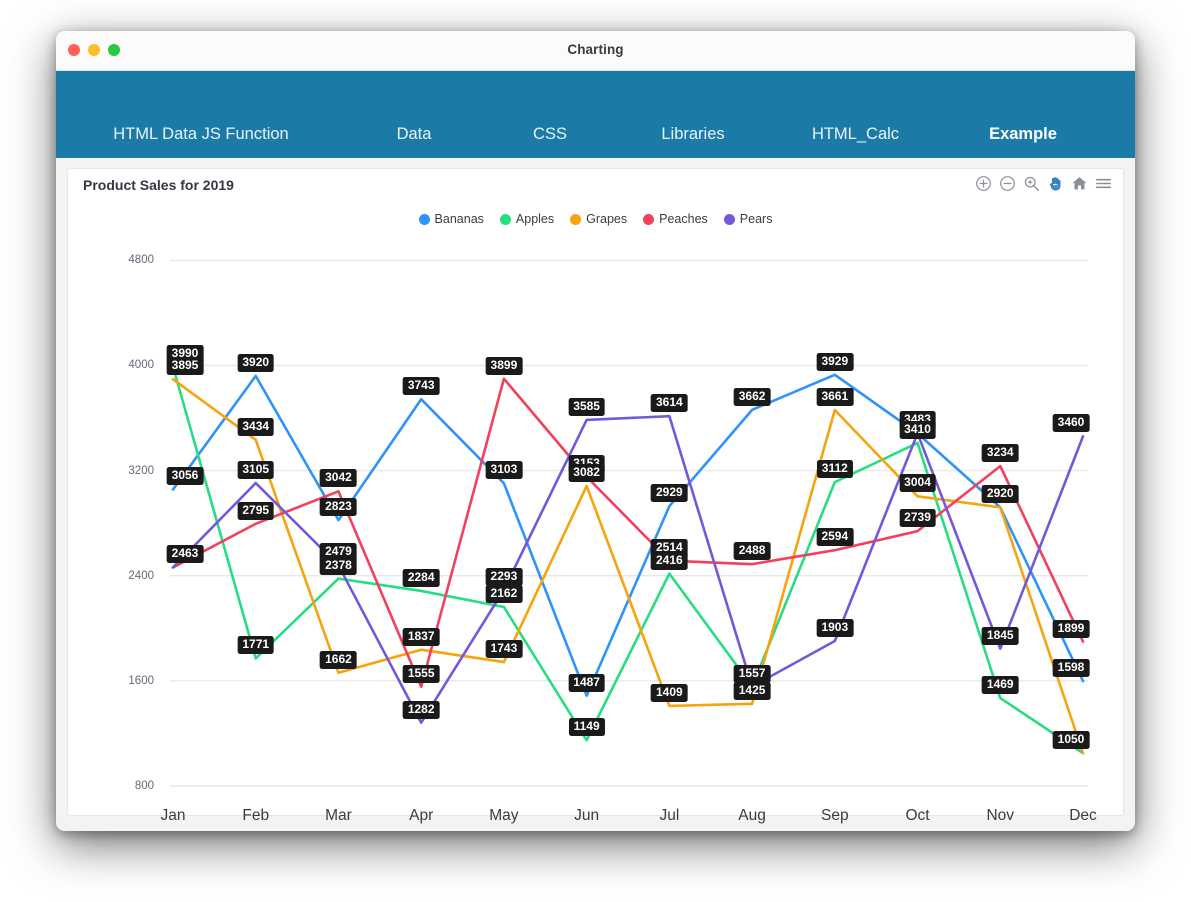  What do you see at coordinates (421, 709) in the screenshot?
I see `data-label: 1282` at bounding box center [421, 709].